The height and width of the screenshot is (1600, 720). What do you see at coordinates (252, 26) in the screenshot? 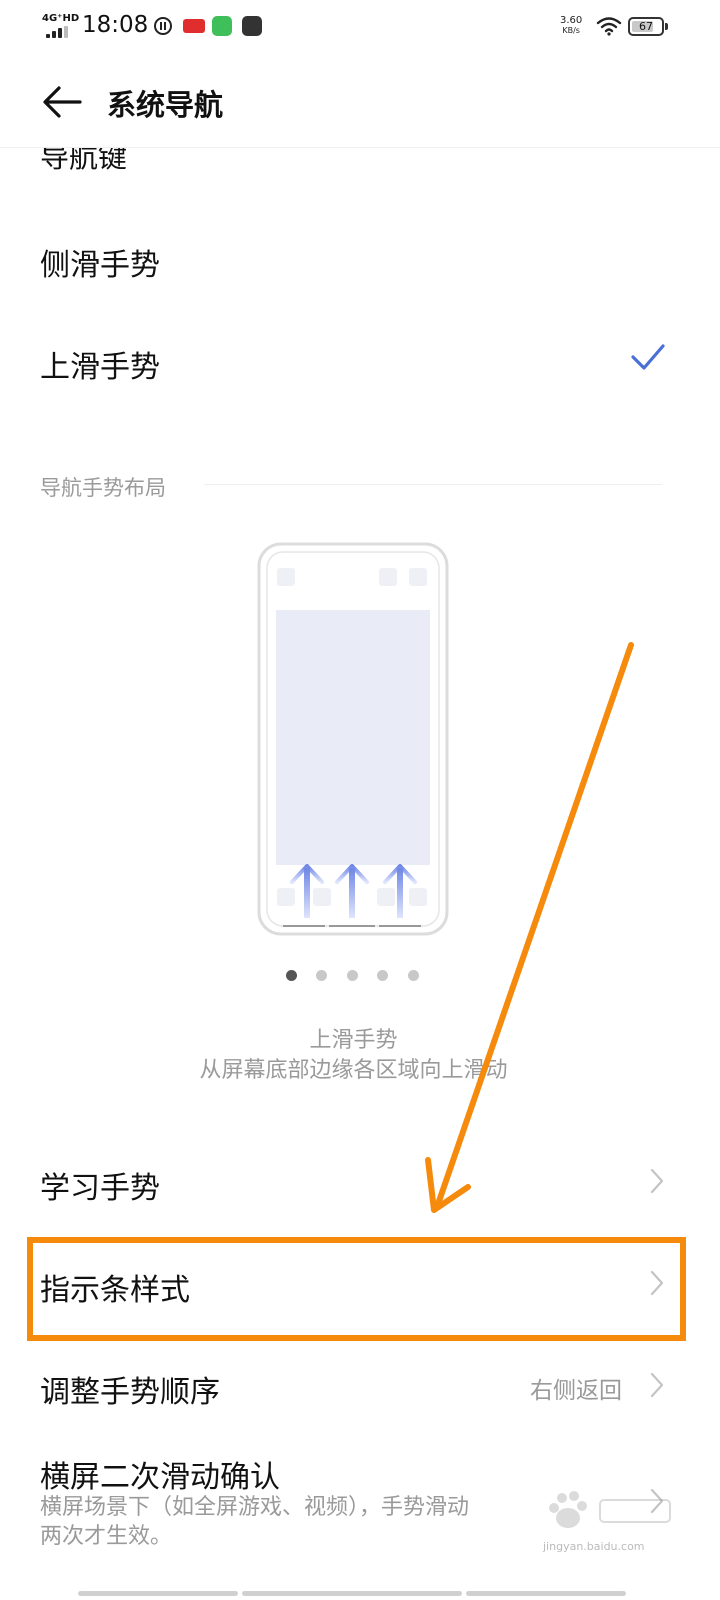
I see `shop-app-icon` at bounding box center [252, 26].